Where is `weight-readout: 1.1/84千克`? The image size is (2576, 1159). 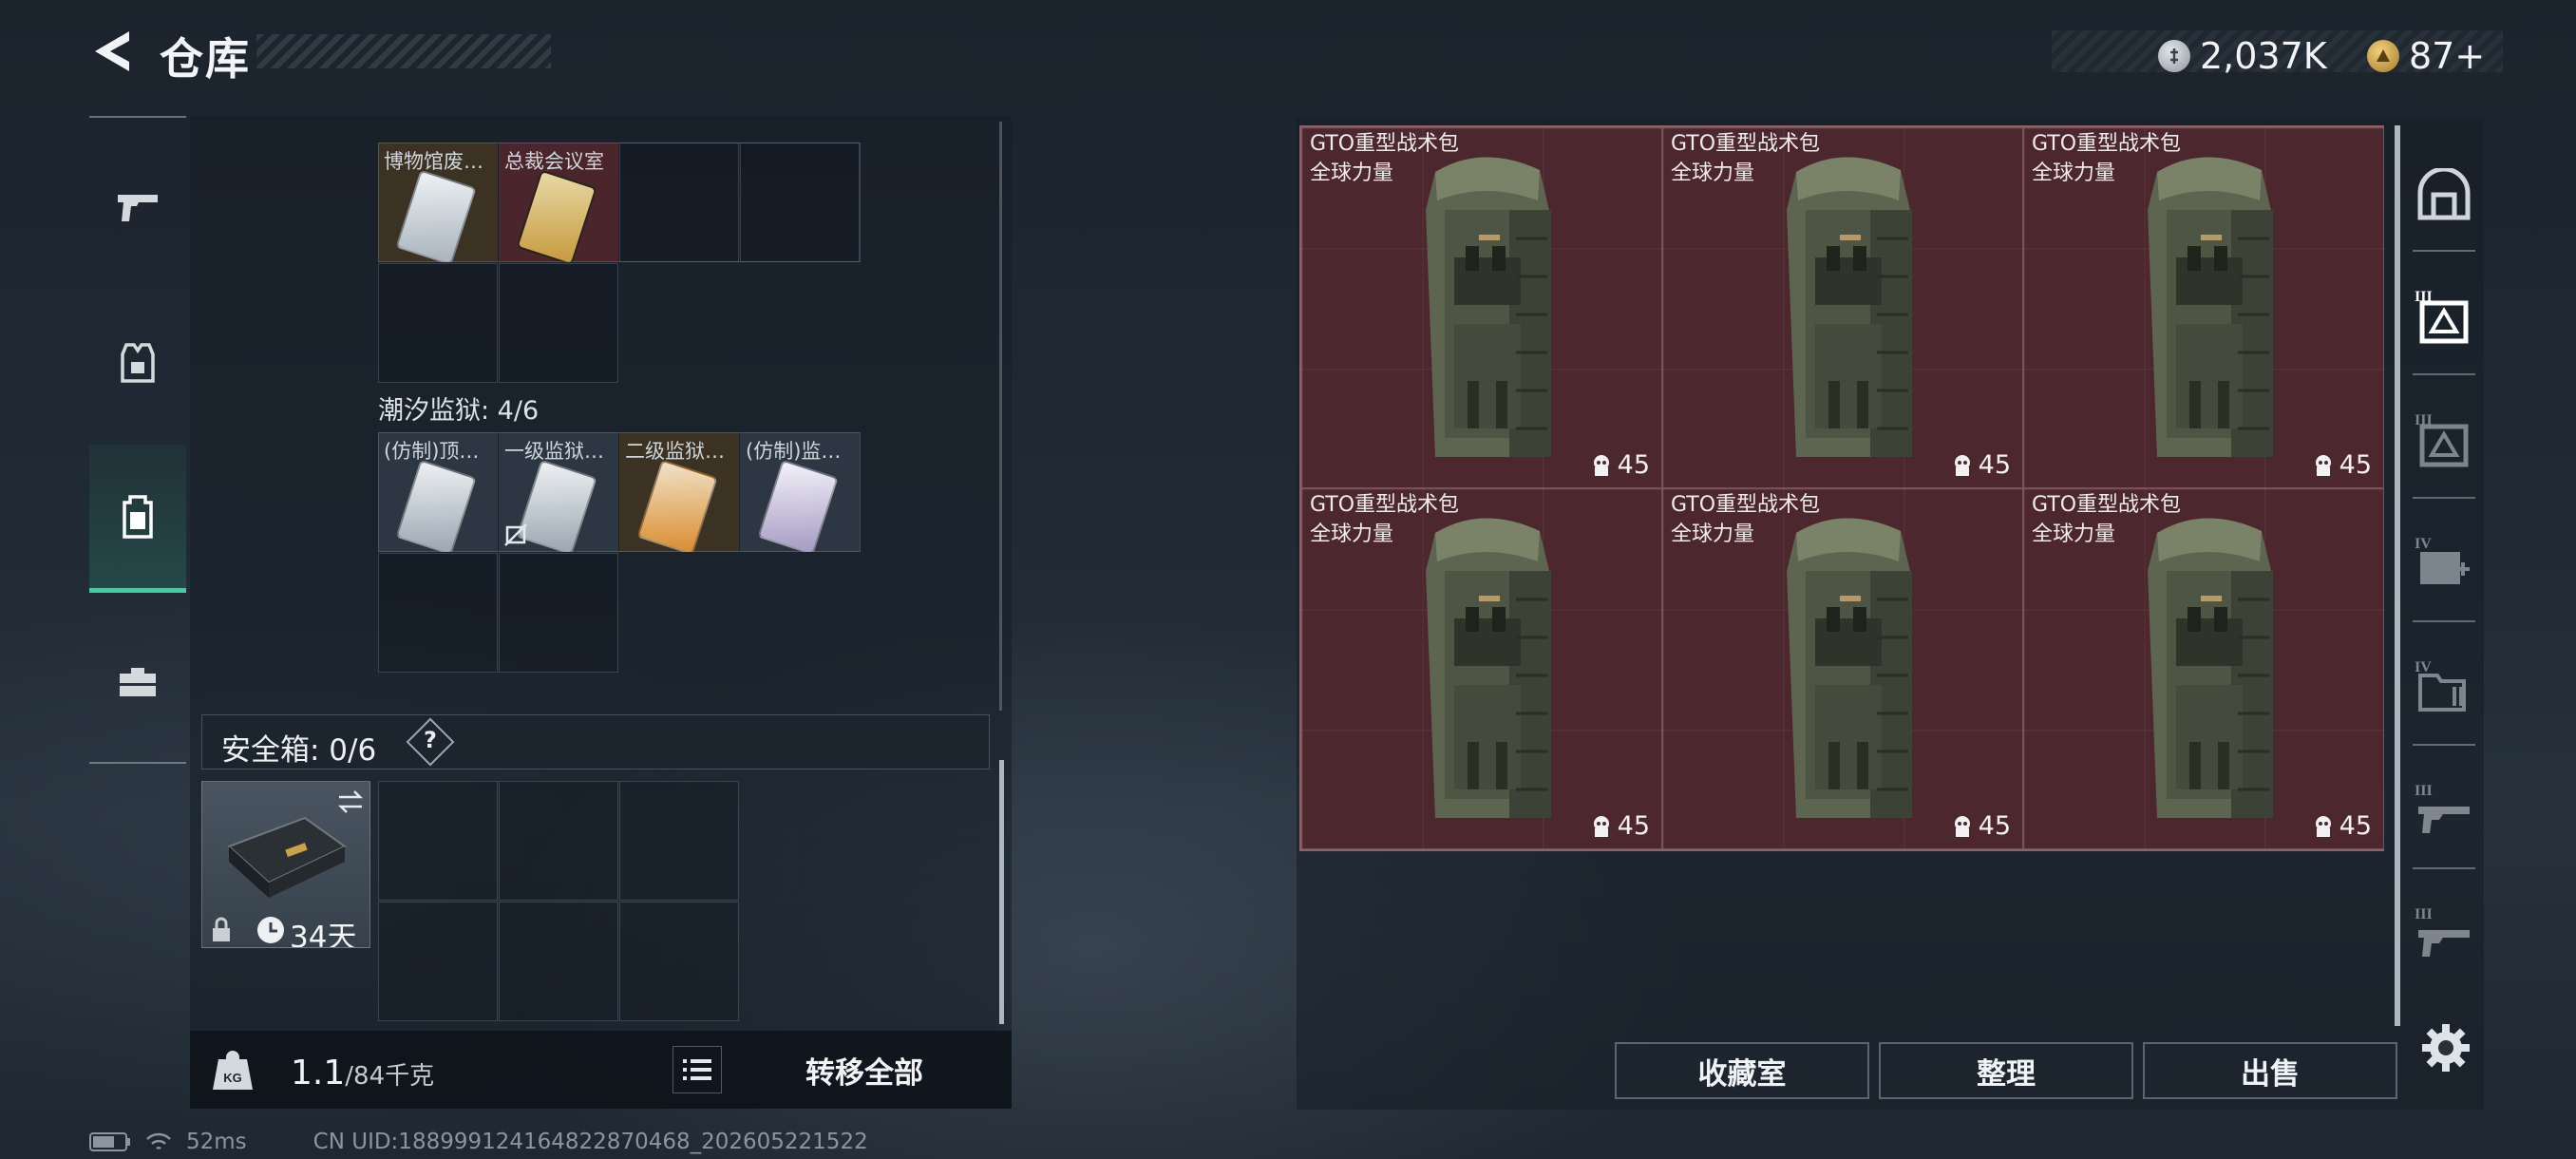
weight-readout: 1.1/84千克 is located at coordinates (362, 1073).